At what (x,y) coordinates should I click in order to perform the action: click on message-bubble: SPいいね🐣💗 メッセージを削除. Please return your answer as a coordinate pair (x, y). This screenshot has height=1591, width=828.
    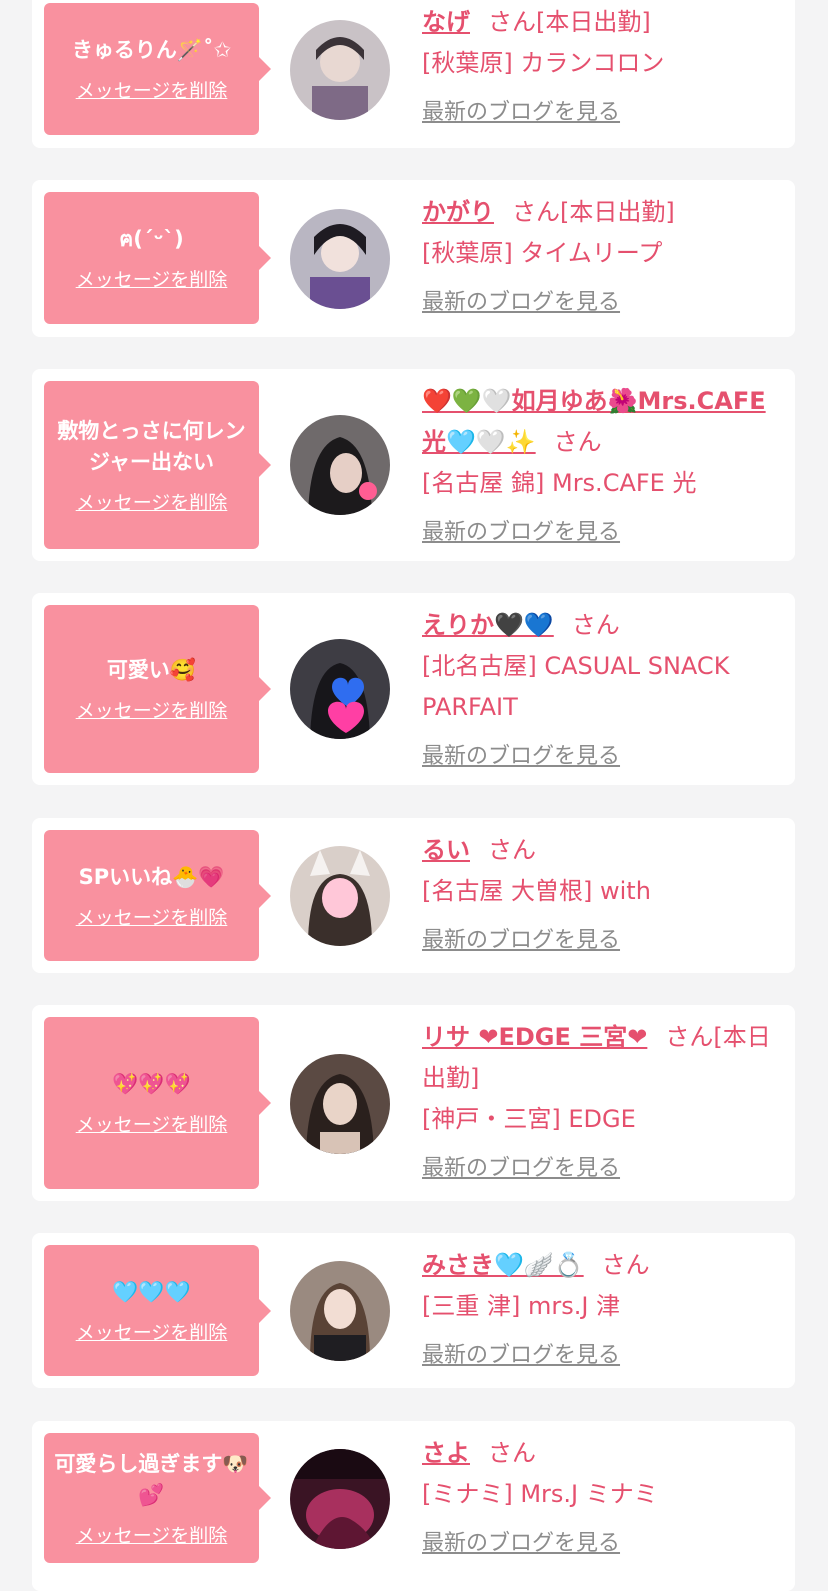
    Looking at the image, I should click on (157, 895).